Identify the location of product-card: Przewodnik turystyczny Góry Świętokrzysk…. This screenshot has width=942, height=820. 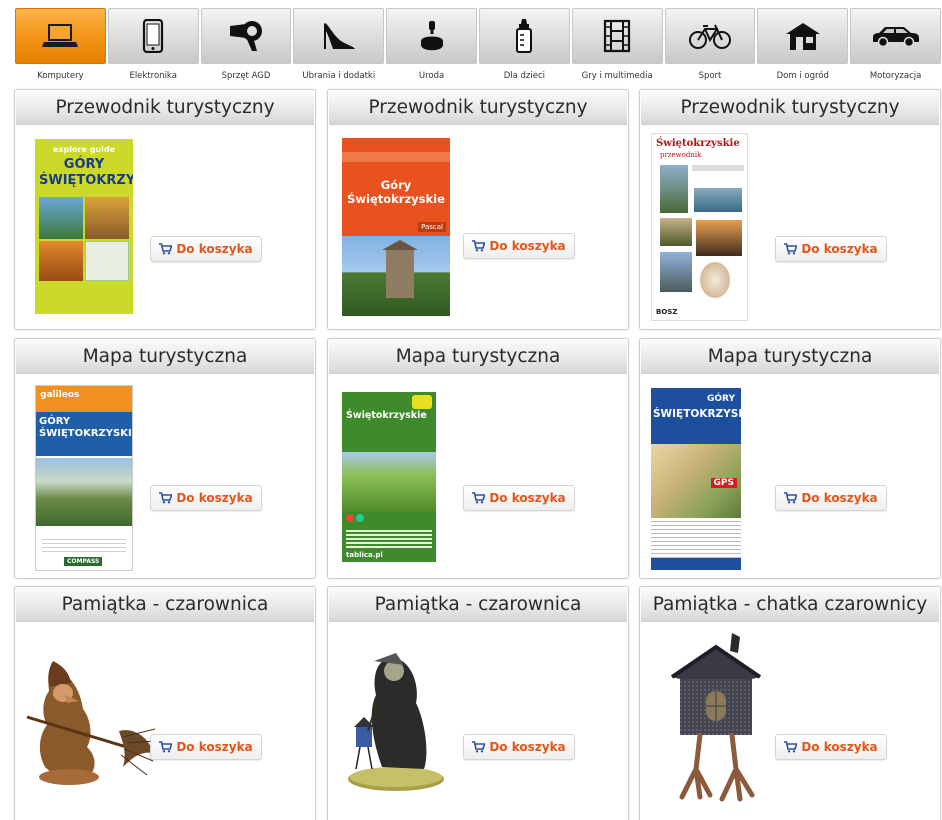
(478, 209).